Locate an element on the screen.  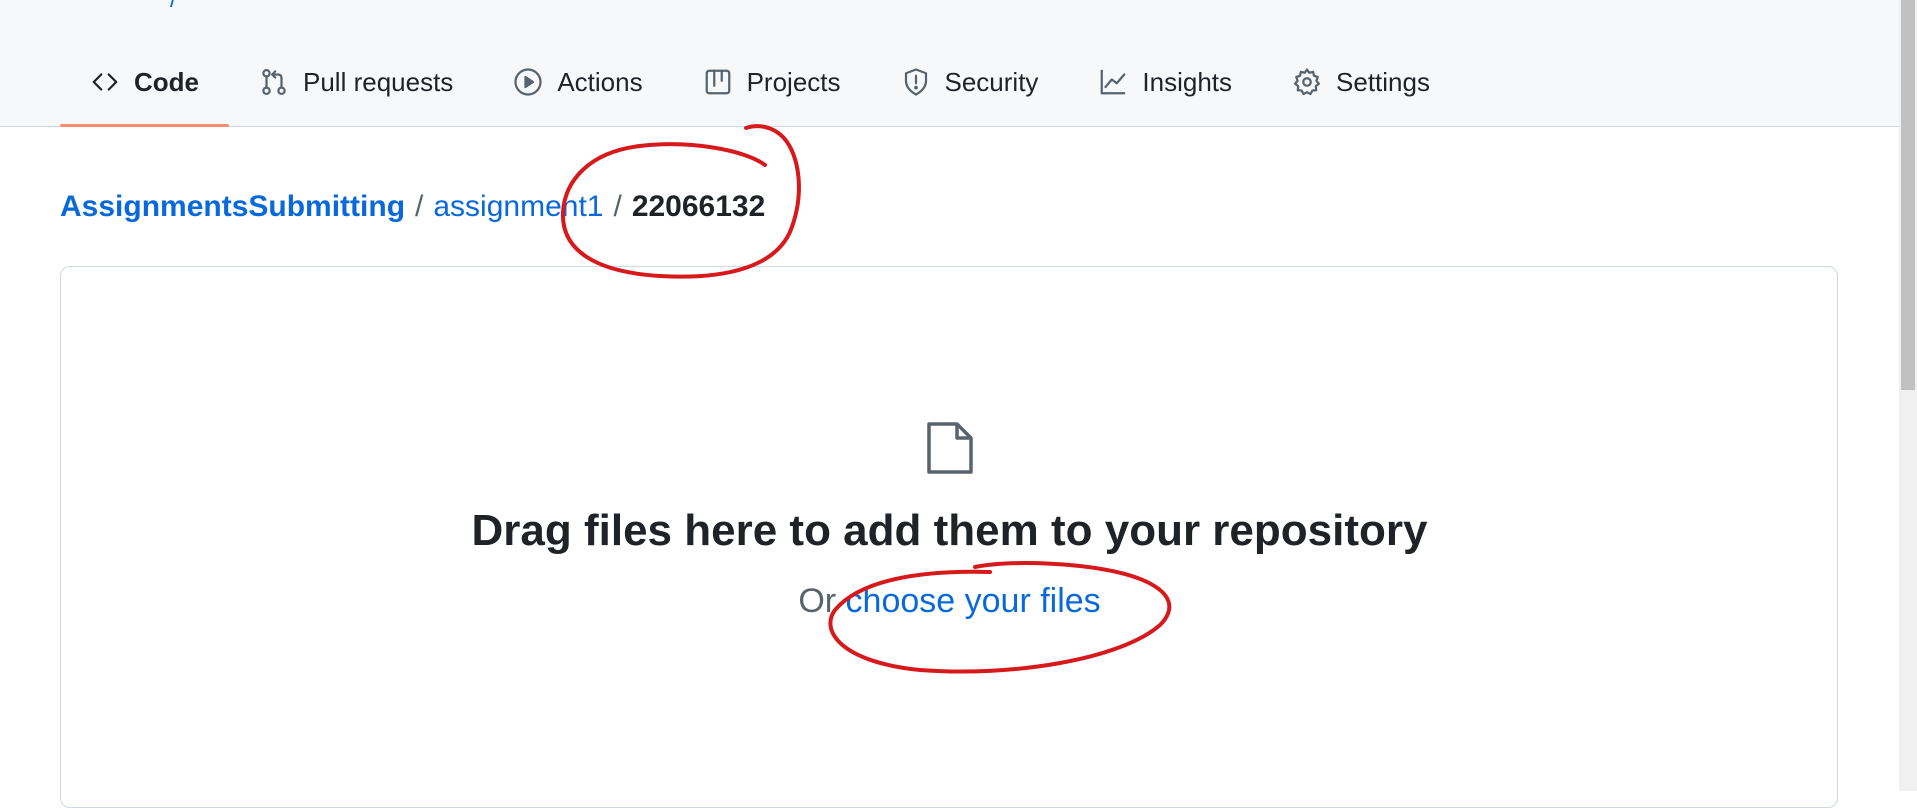
tab-pull-requests: Pull requests is located at coordinates (356, 82).